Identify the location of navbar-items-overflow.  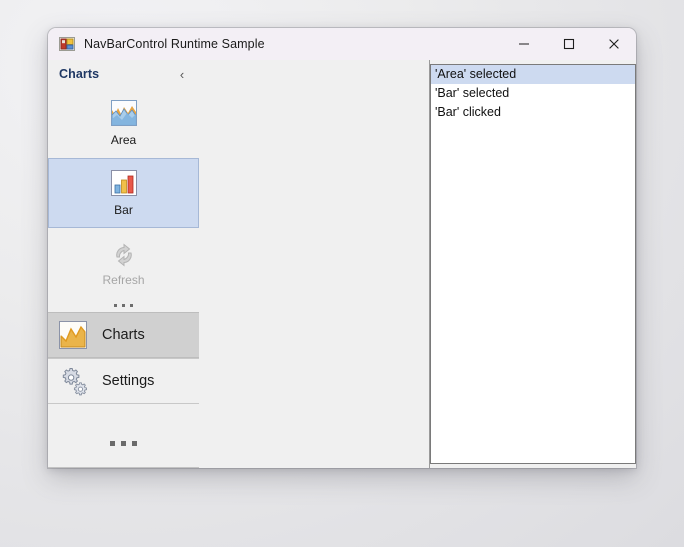
(123, 305).